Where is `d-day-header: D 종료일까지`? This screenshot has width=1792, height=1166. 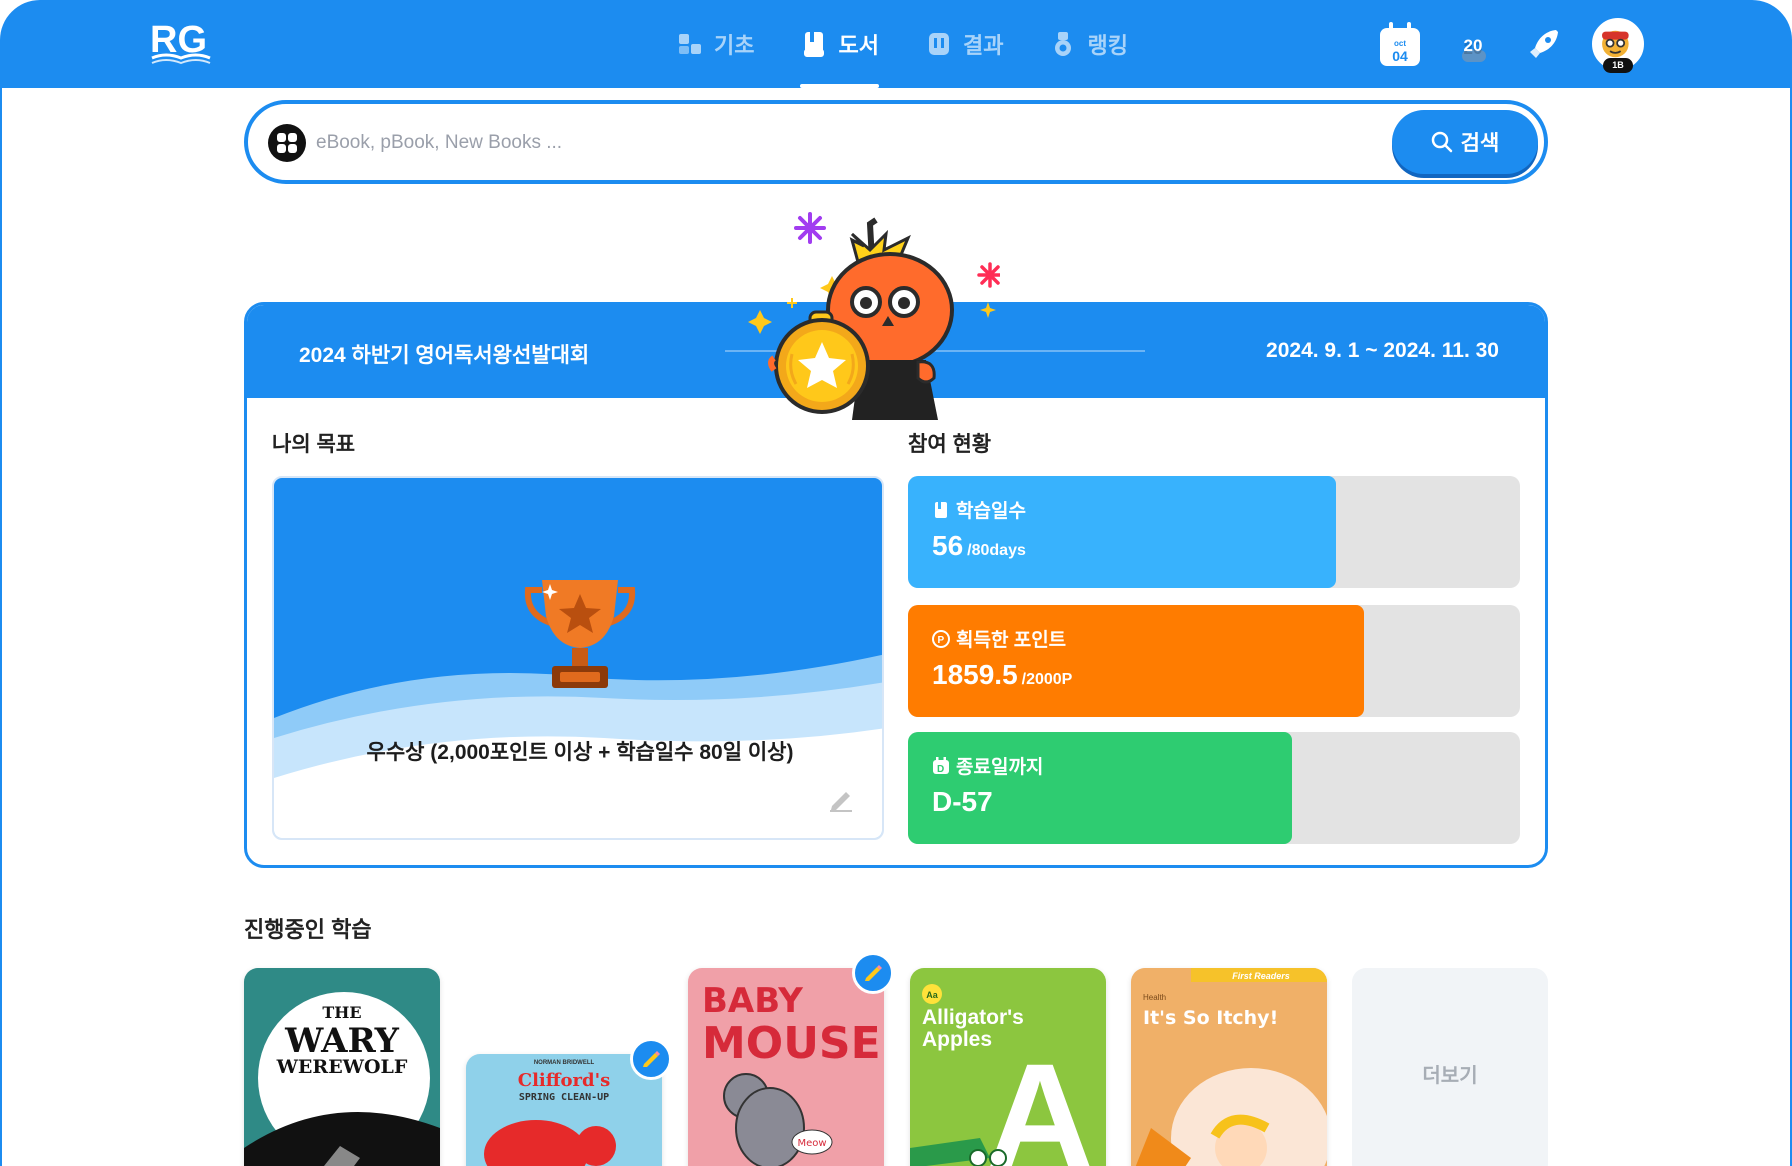
d-day-header: D 종료일까지 is located at coordinates (987, 765).